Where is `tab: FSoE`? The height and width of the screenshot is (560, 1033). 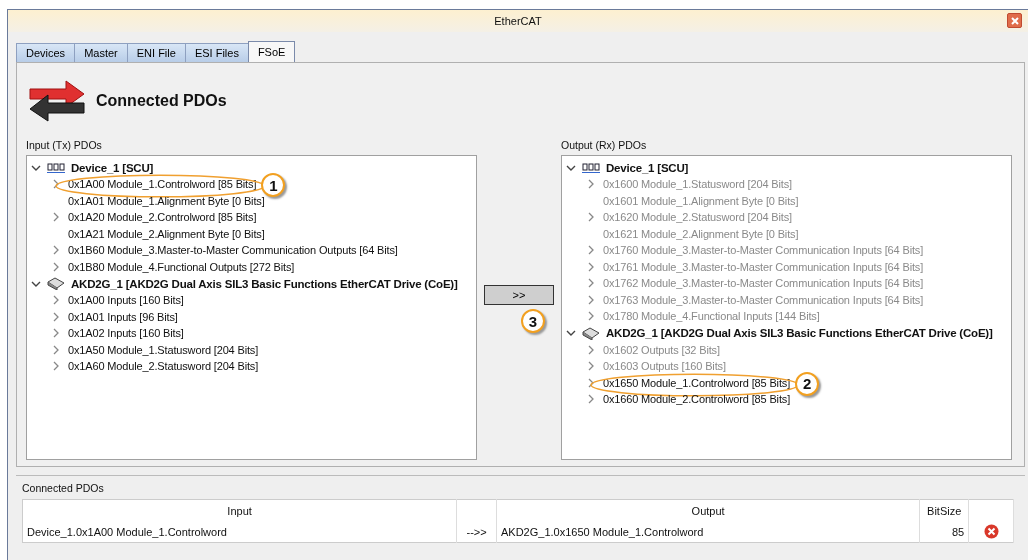 tab: FSoE is located at coordinates (271, 51).